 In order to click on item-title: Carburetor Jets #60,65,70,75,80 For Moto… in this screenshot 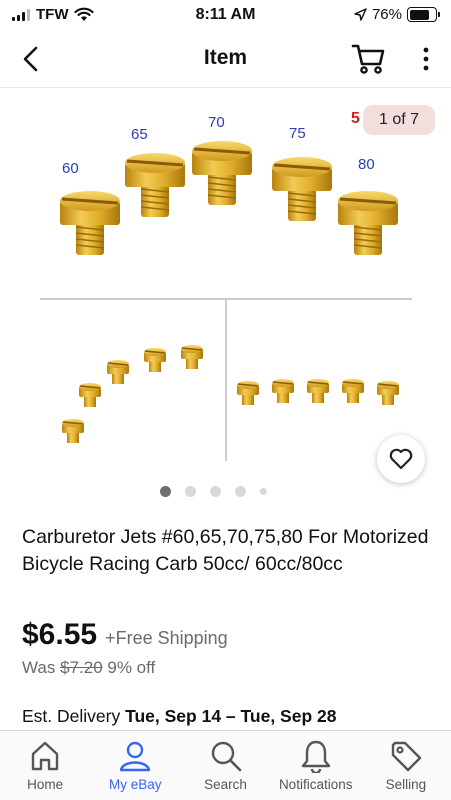, I will do `click(225, 550)`.